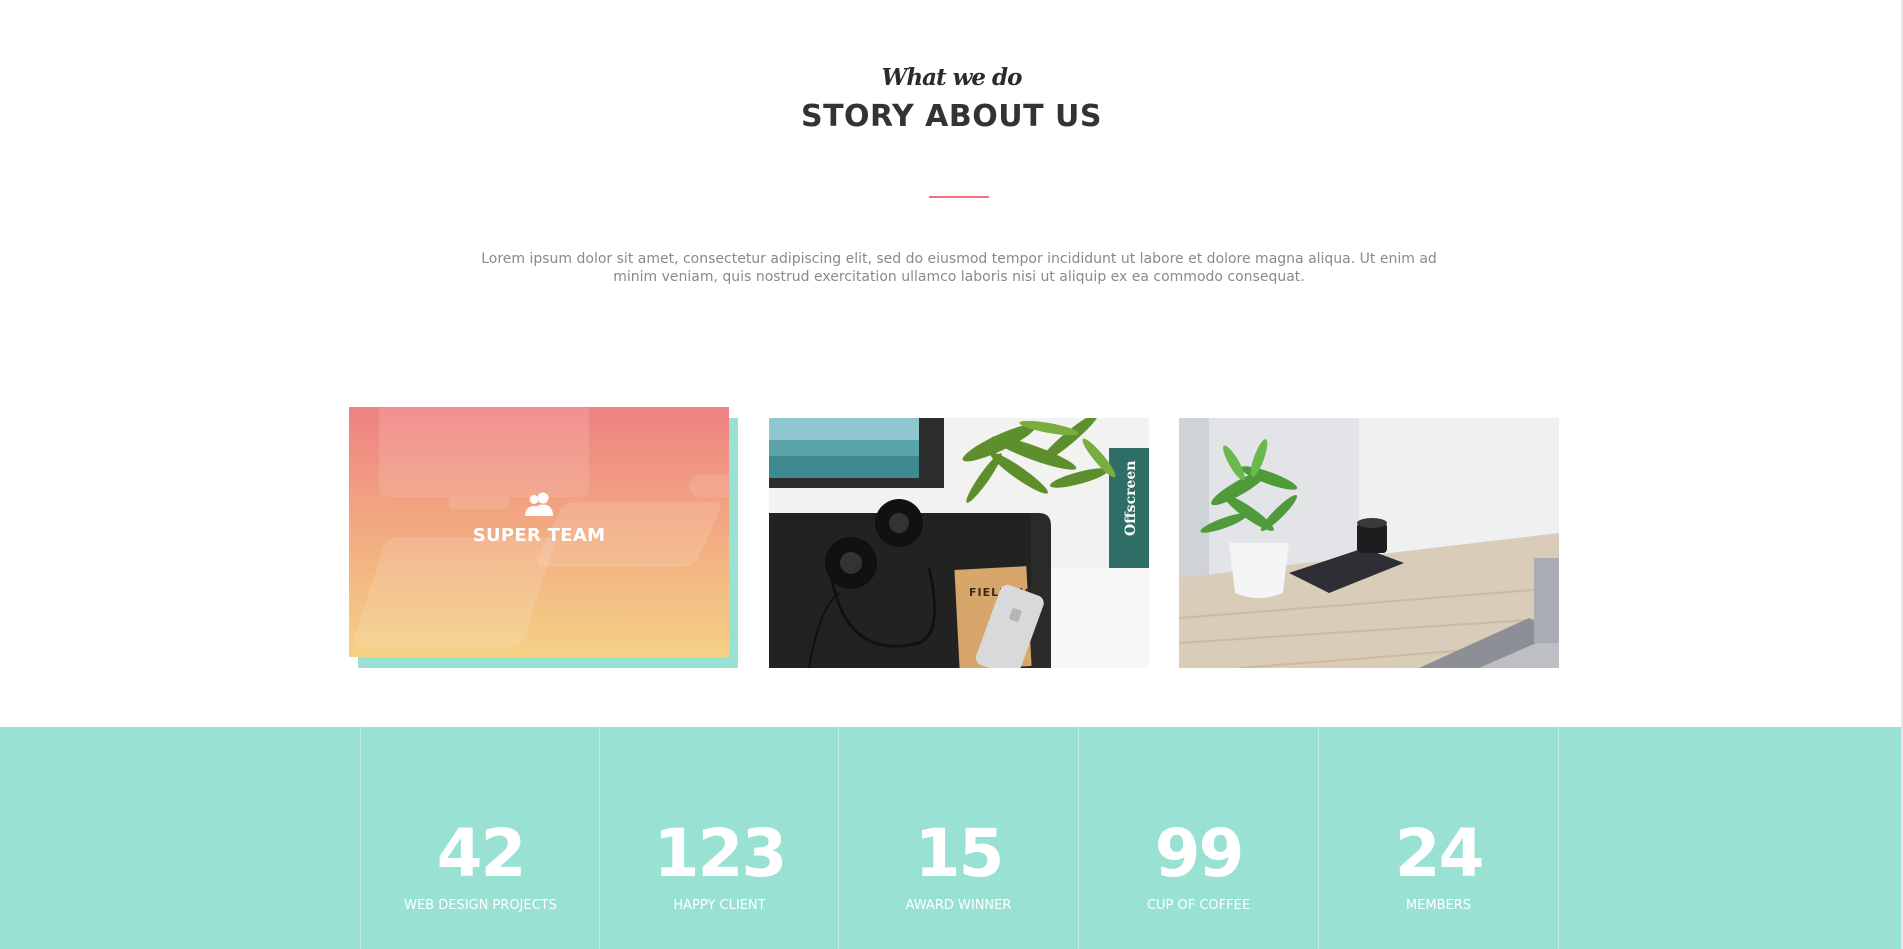  I want to click on stat-label: WEB DESIGN PROJECTS, so click(480, 905).